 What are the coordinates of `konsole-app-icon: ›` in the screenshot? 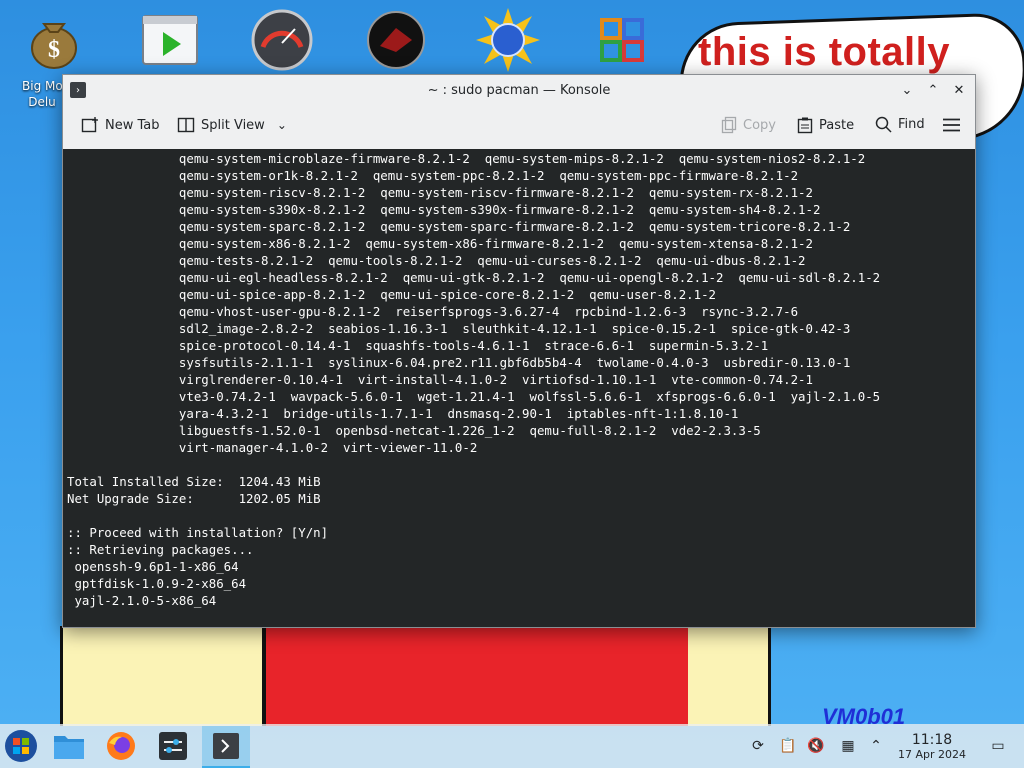 It's located at (78, 90).